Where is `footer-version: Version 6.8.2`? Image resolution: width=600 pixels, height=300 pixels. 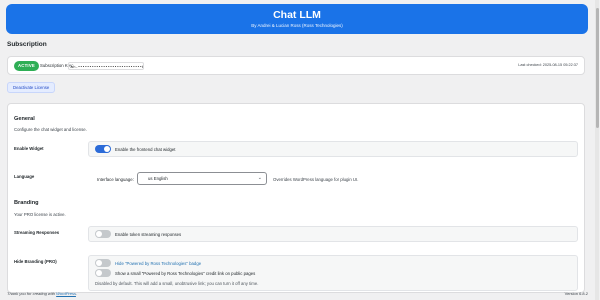 footer-version: Version 6.8.2 is located at coordinates (576, 293).